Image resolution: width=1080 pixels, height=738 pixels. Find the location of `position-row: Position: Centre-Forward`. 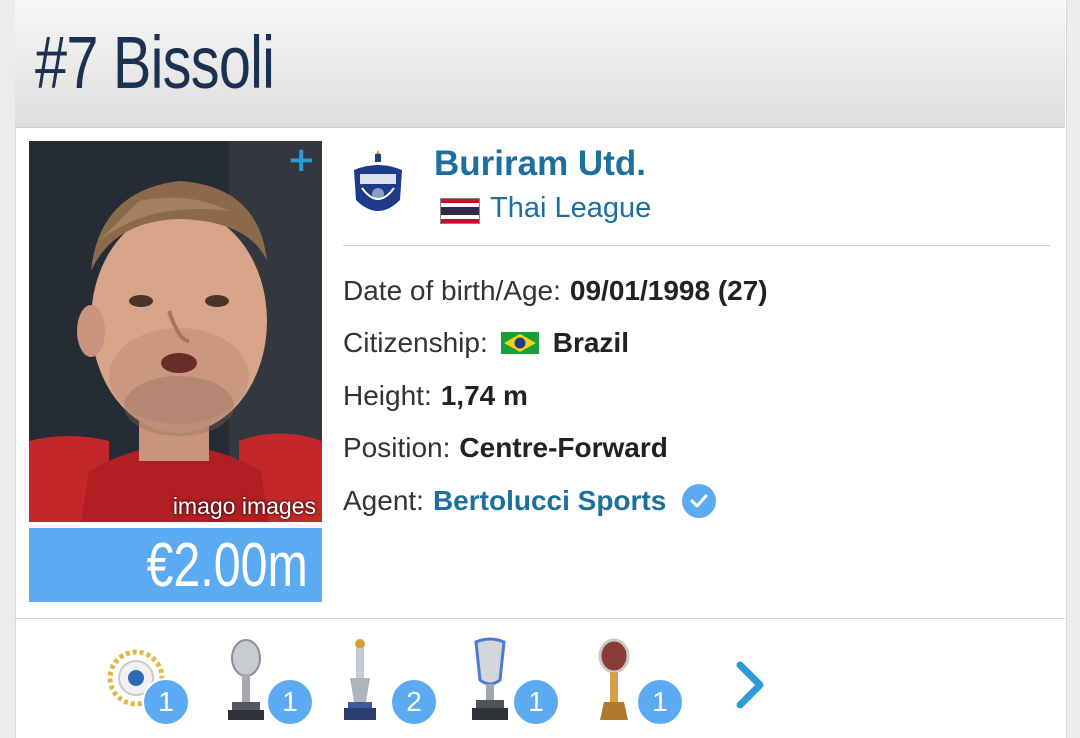

position-row: Position: Centre-Forward is located at coordinates (505, 448).